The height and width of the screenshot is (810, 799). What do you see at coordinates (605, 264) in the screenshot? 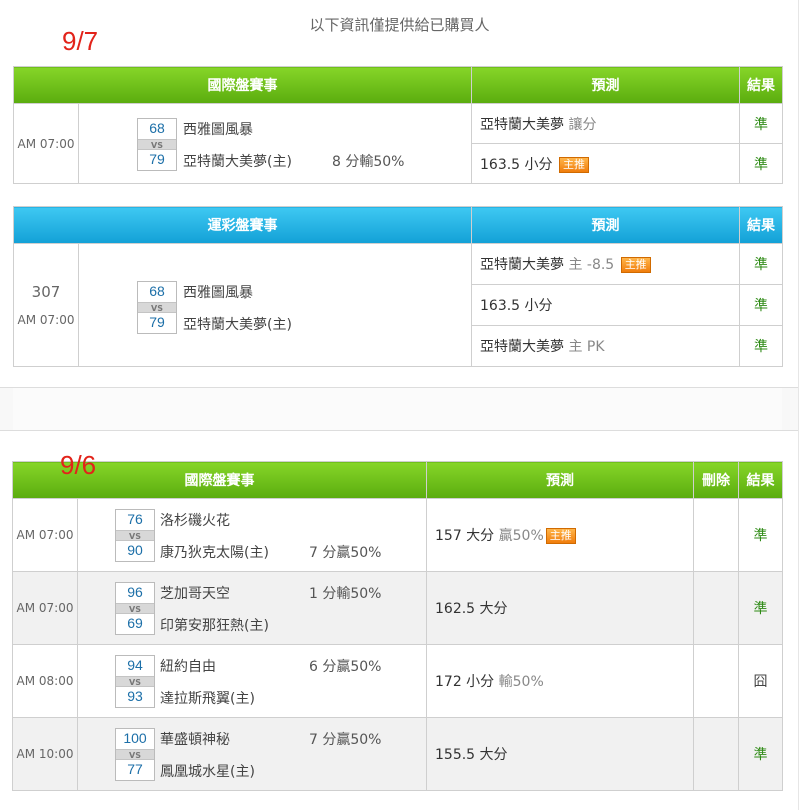
I see `prediction: 亞特蘭大美夢 主 -8.5 主推` at bounding box center [605, 264].